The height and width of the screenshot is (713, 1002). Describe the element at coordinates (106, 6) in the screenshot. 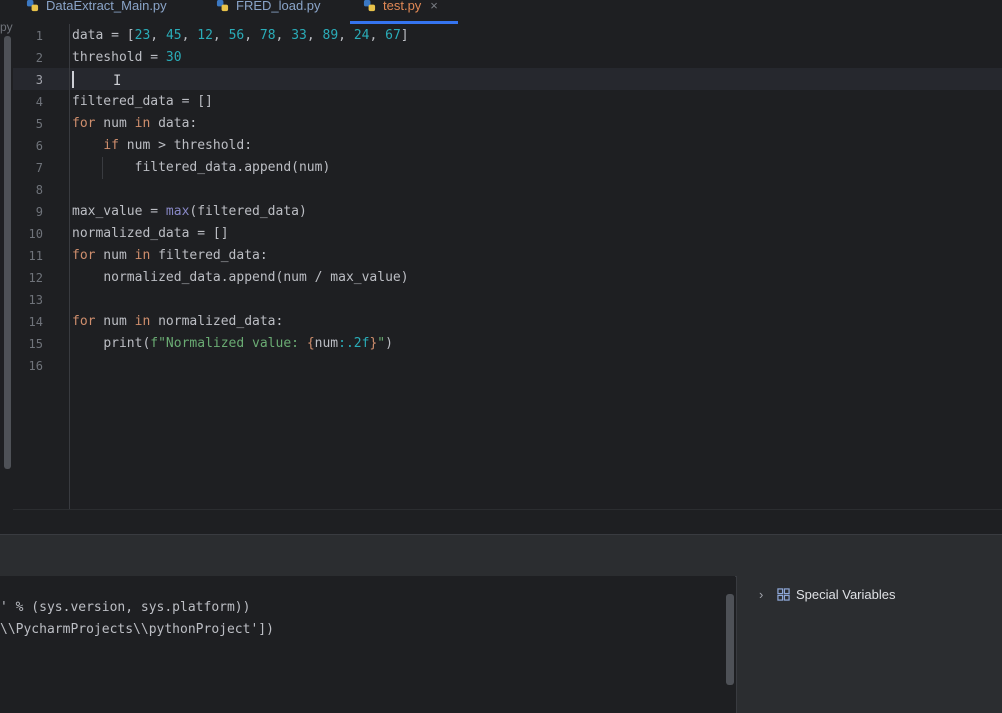

I see `tab-label: DataExtract_Main.py` at that location.